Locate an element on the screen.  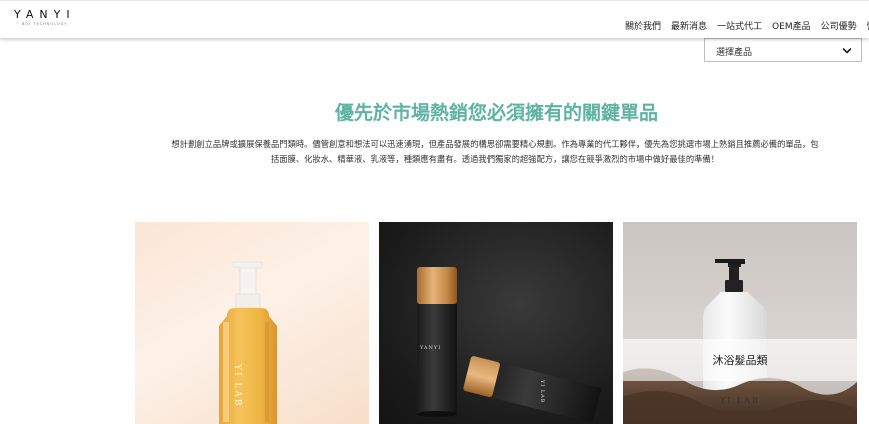
product-image-white-bottle is located at coordinates (740, 341).